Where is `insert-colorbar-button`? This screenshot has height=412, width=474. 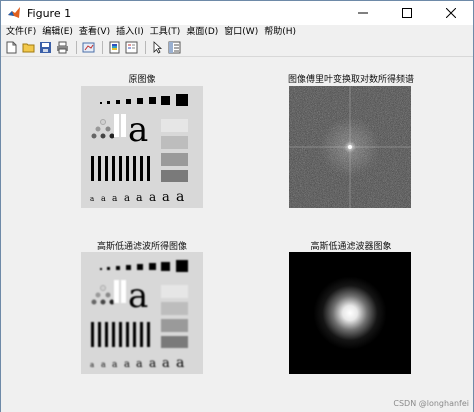 insert-colorbar-button is located at coordinates (114, 47).